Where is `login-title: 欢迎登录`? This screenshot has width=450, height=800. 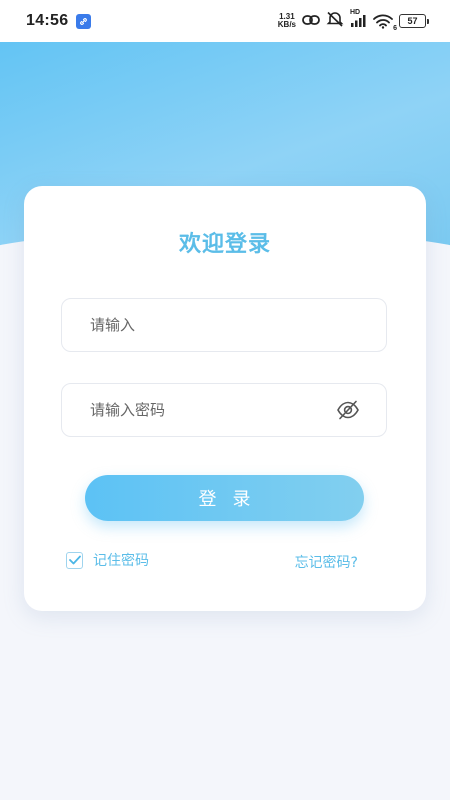 login-title: 欢迎登录 is located at coordinates (224, 244).